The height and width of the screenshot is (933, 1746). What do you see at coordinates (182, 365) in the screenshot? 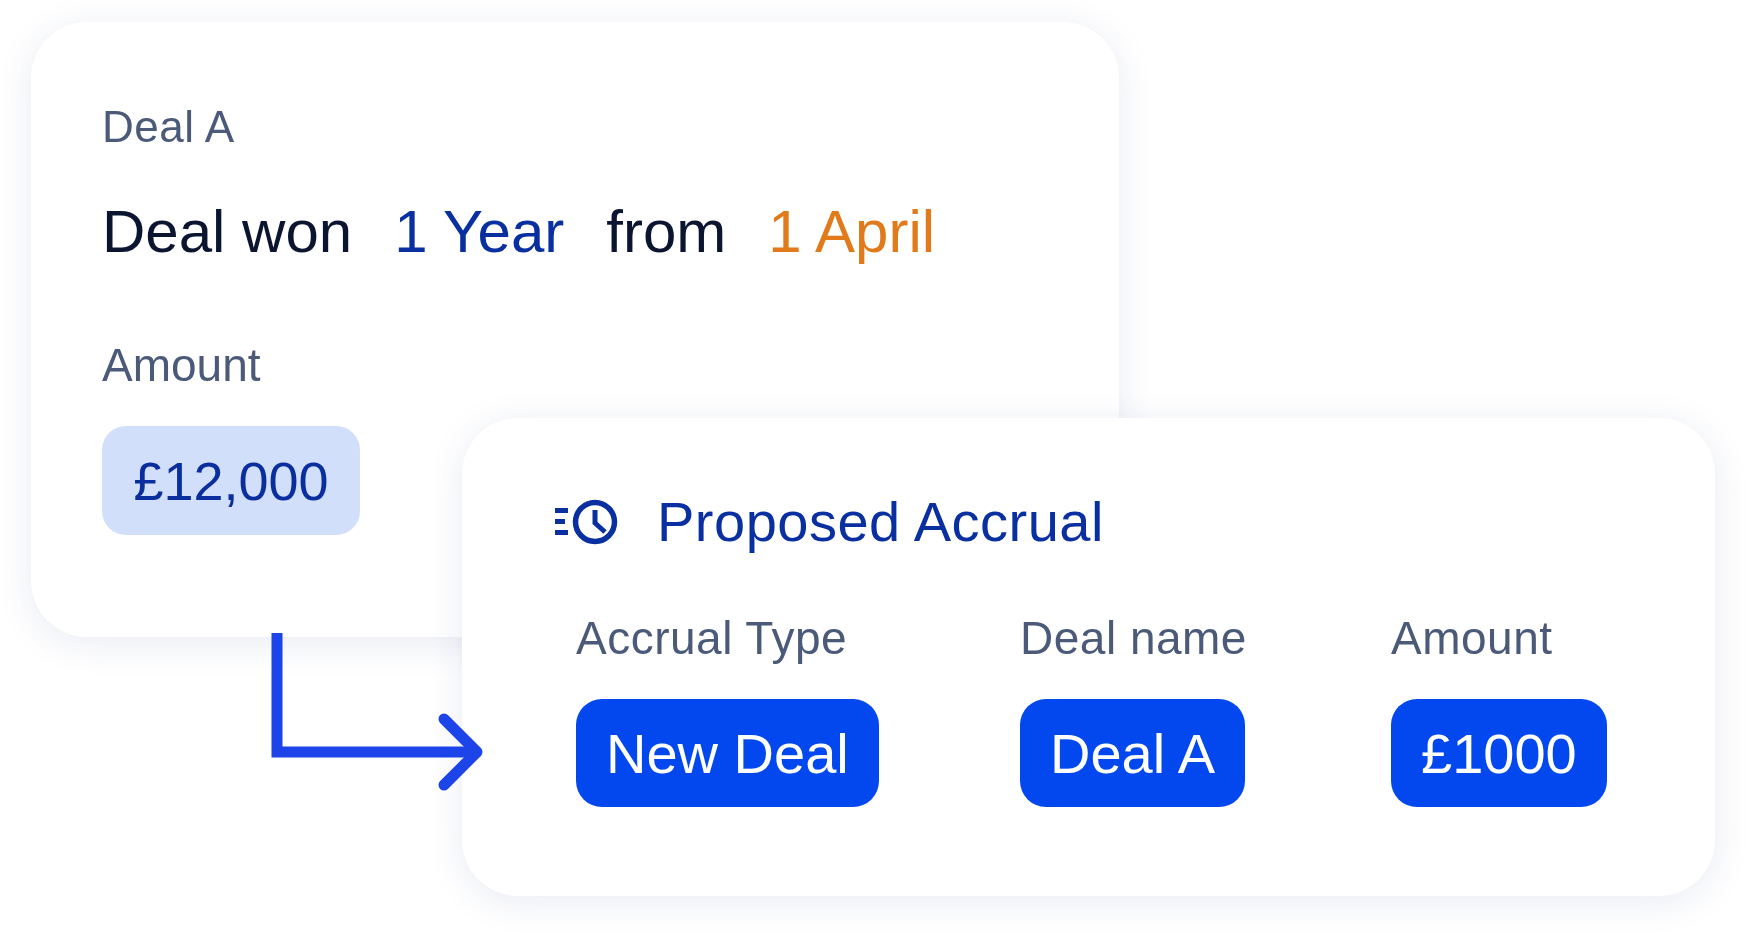
I see `amount-label: Amount` at bounding box center [182, 365].